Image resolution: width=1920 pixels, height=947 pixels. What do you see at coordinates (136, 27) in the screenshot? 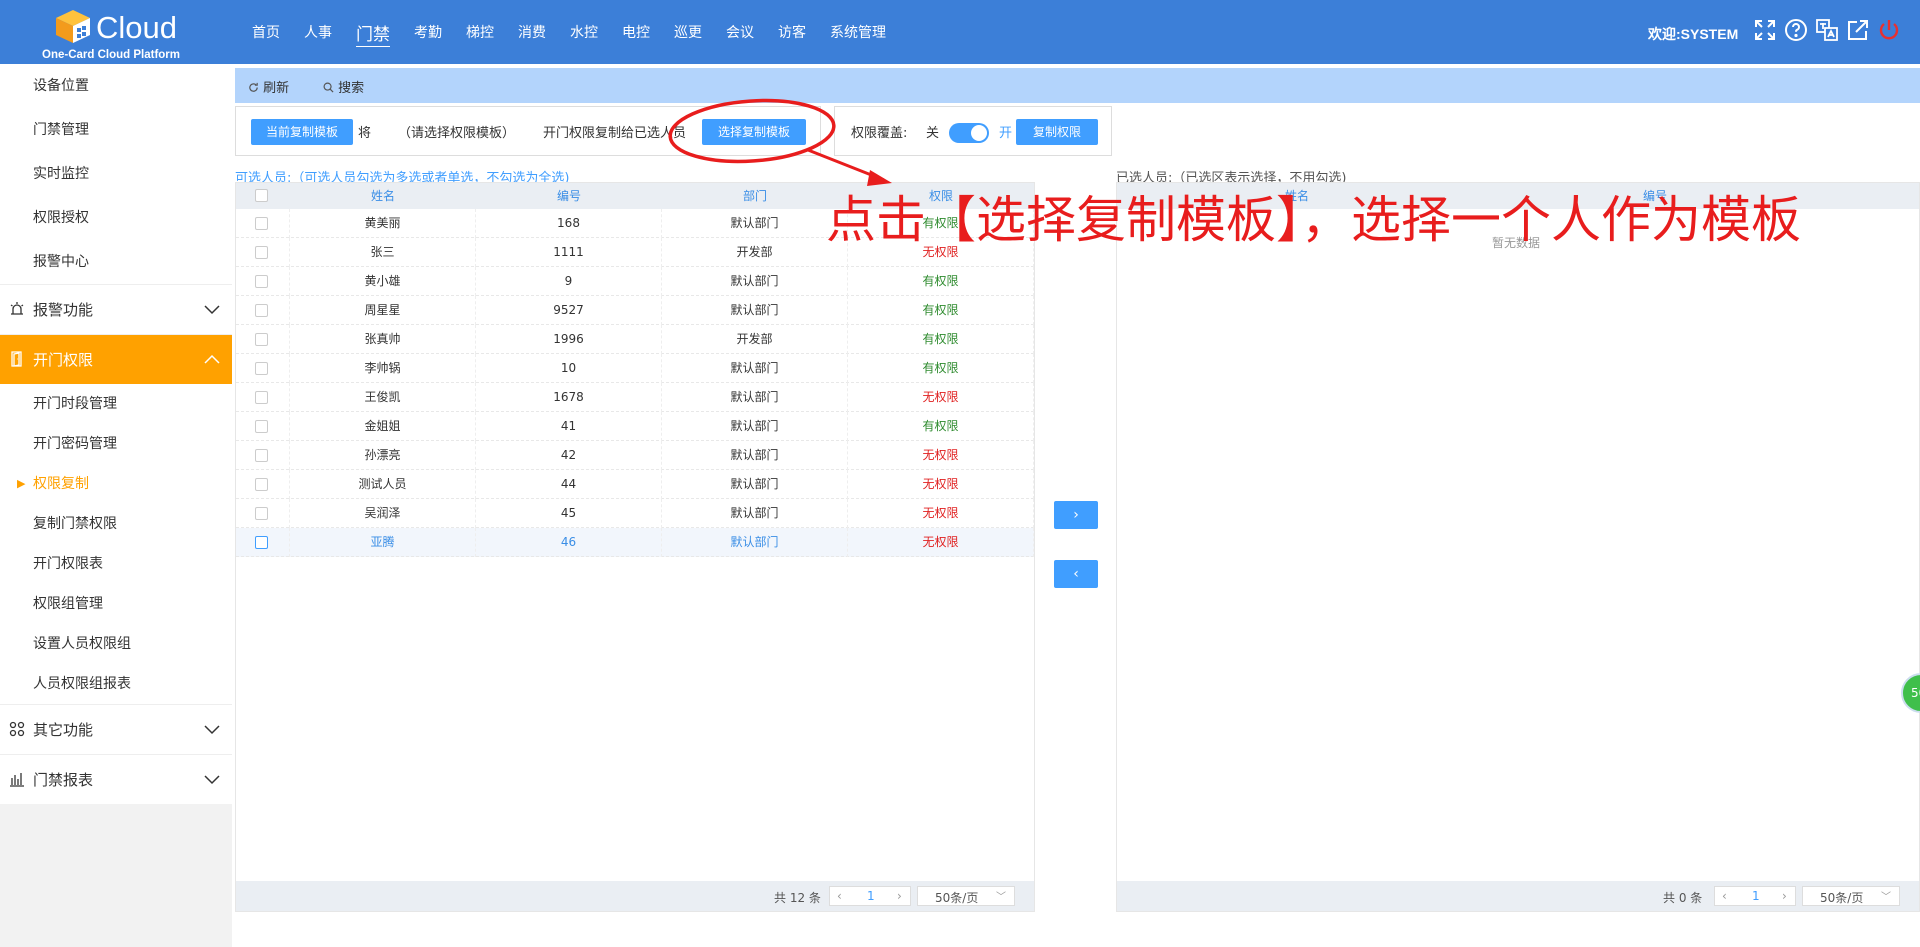
I see `logo-word: Cloud` at bounding box center [136, 27].